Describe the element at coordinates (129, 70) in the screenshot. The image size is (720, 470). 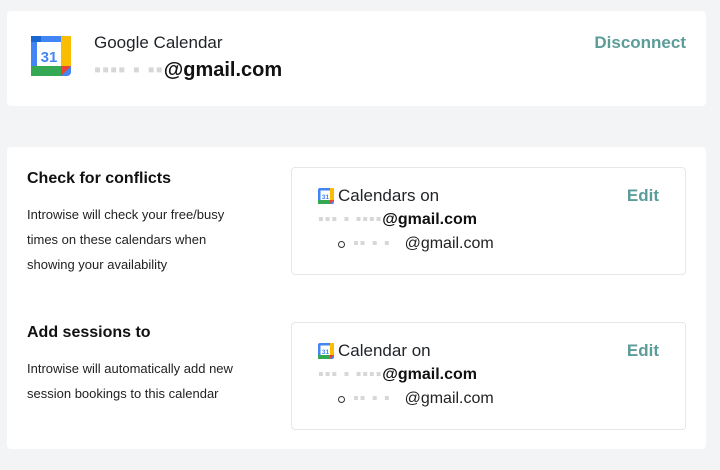
I see `redacted-email-user: ▪▪▪▪ ▪ ▪▪` at that location.